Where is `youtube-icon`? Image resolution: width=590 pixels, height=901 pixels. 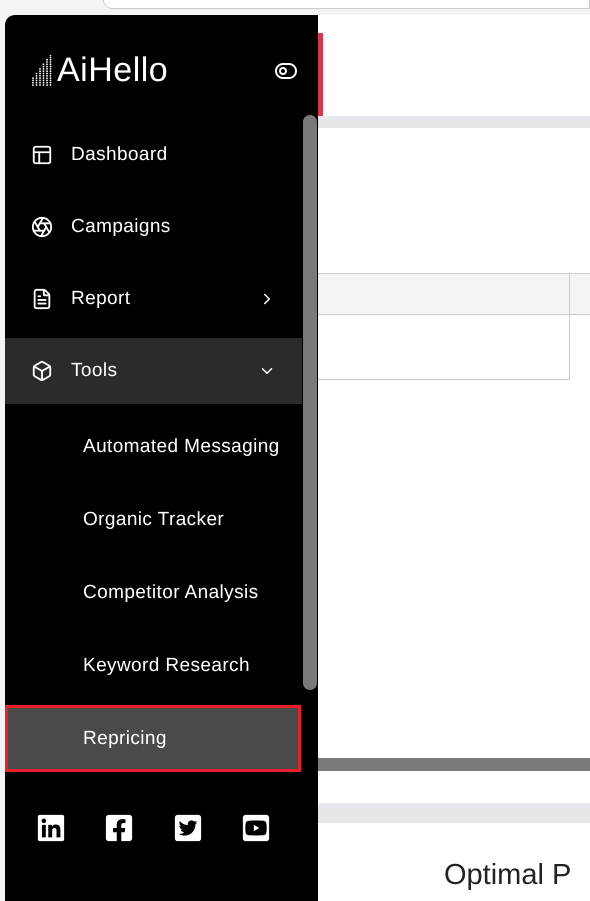
youtube-icon is located at coordinates (255, 828).